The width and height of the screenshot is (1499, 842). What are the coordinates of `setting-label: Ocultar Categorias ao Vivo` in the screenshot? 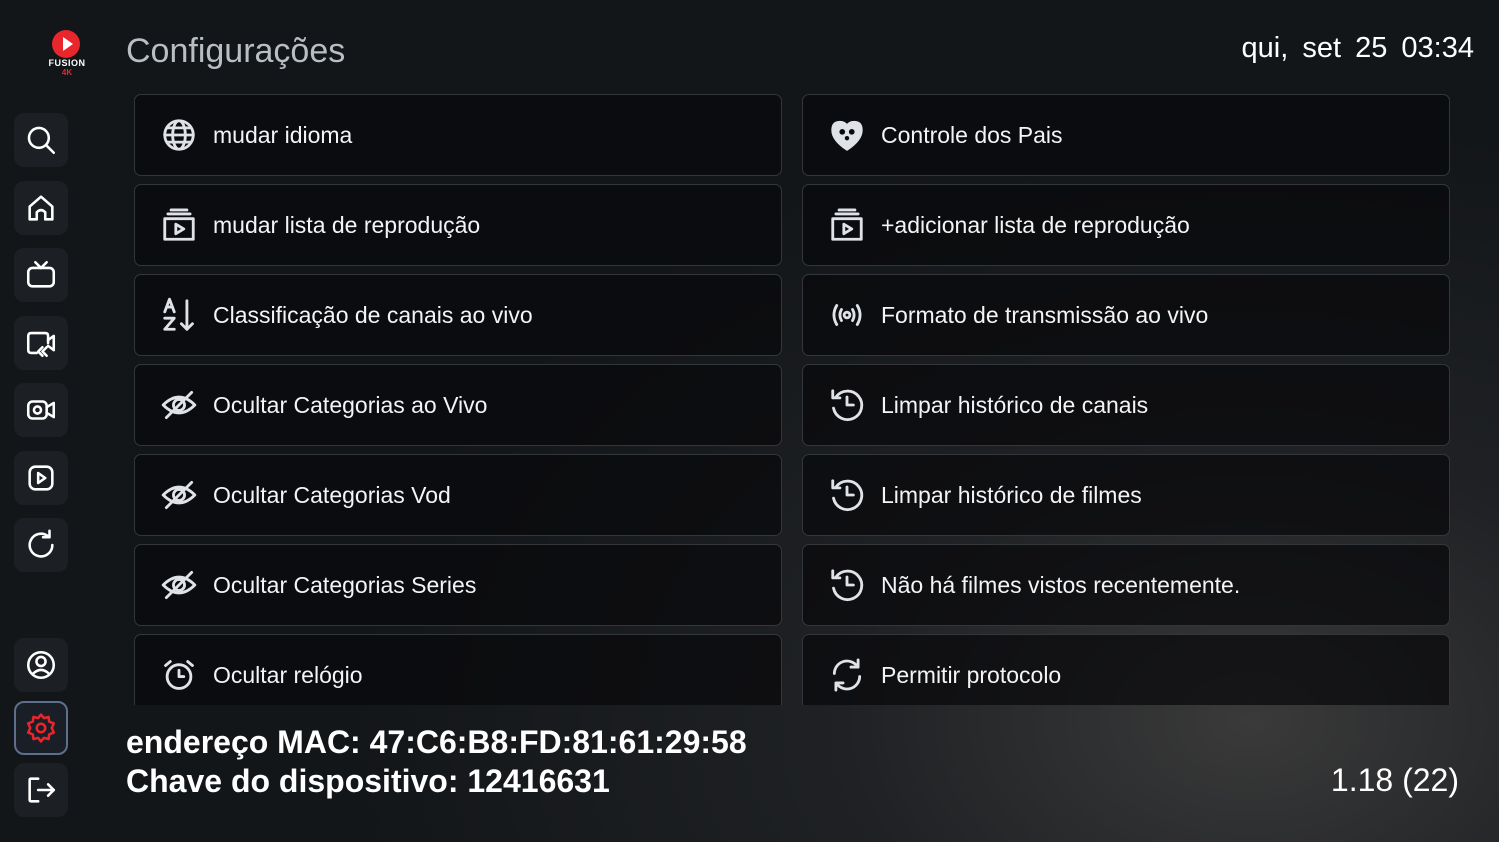 It's located at (350, 404).